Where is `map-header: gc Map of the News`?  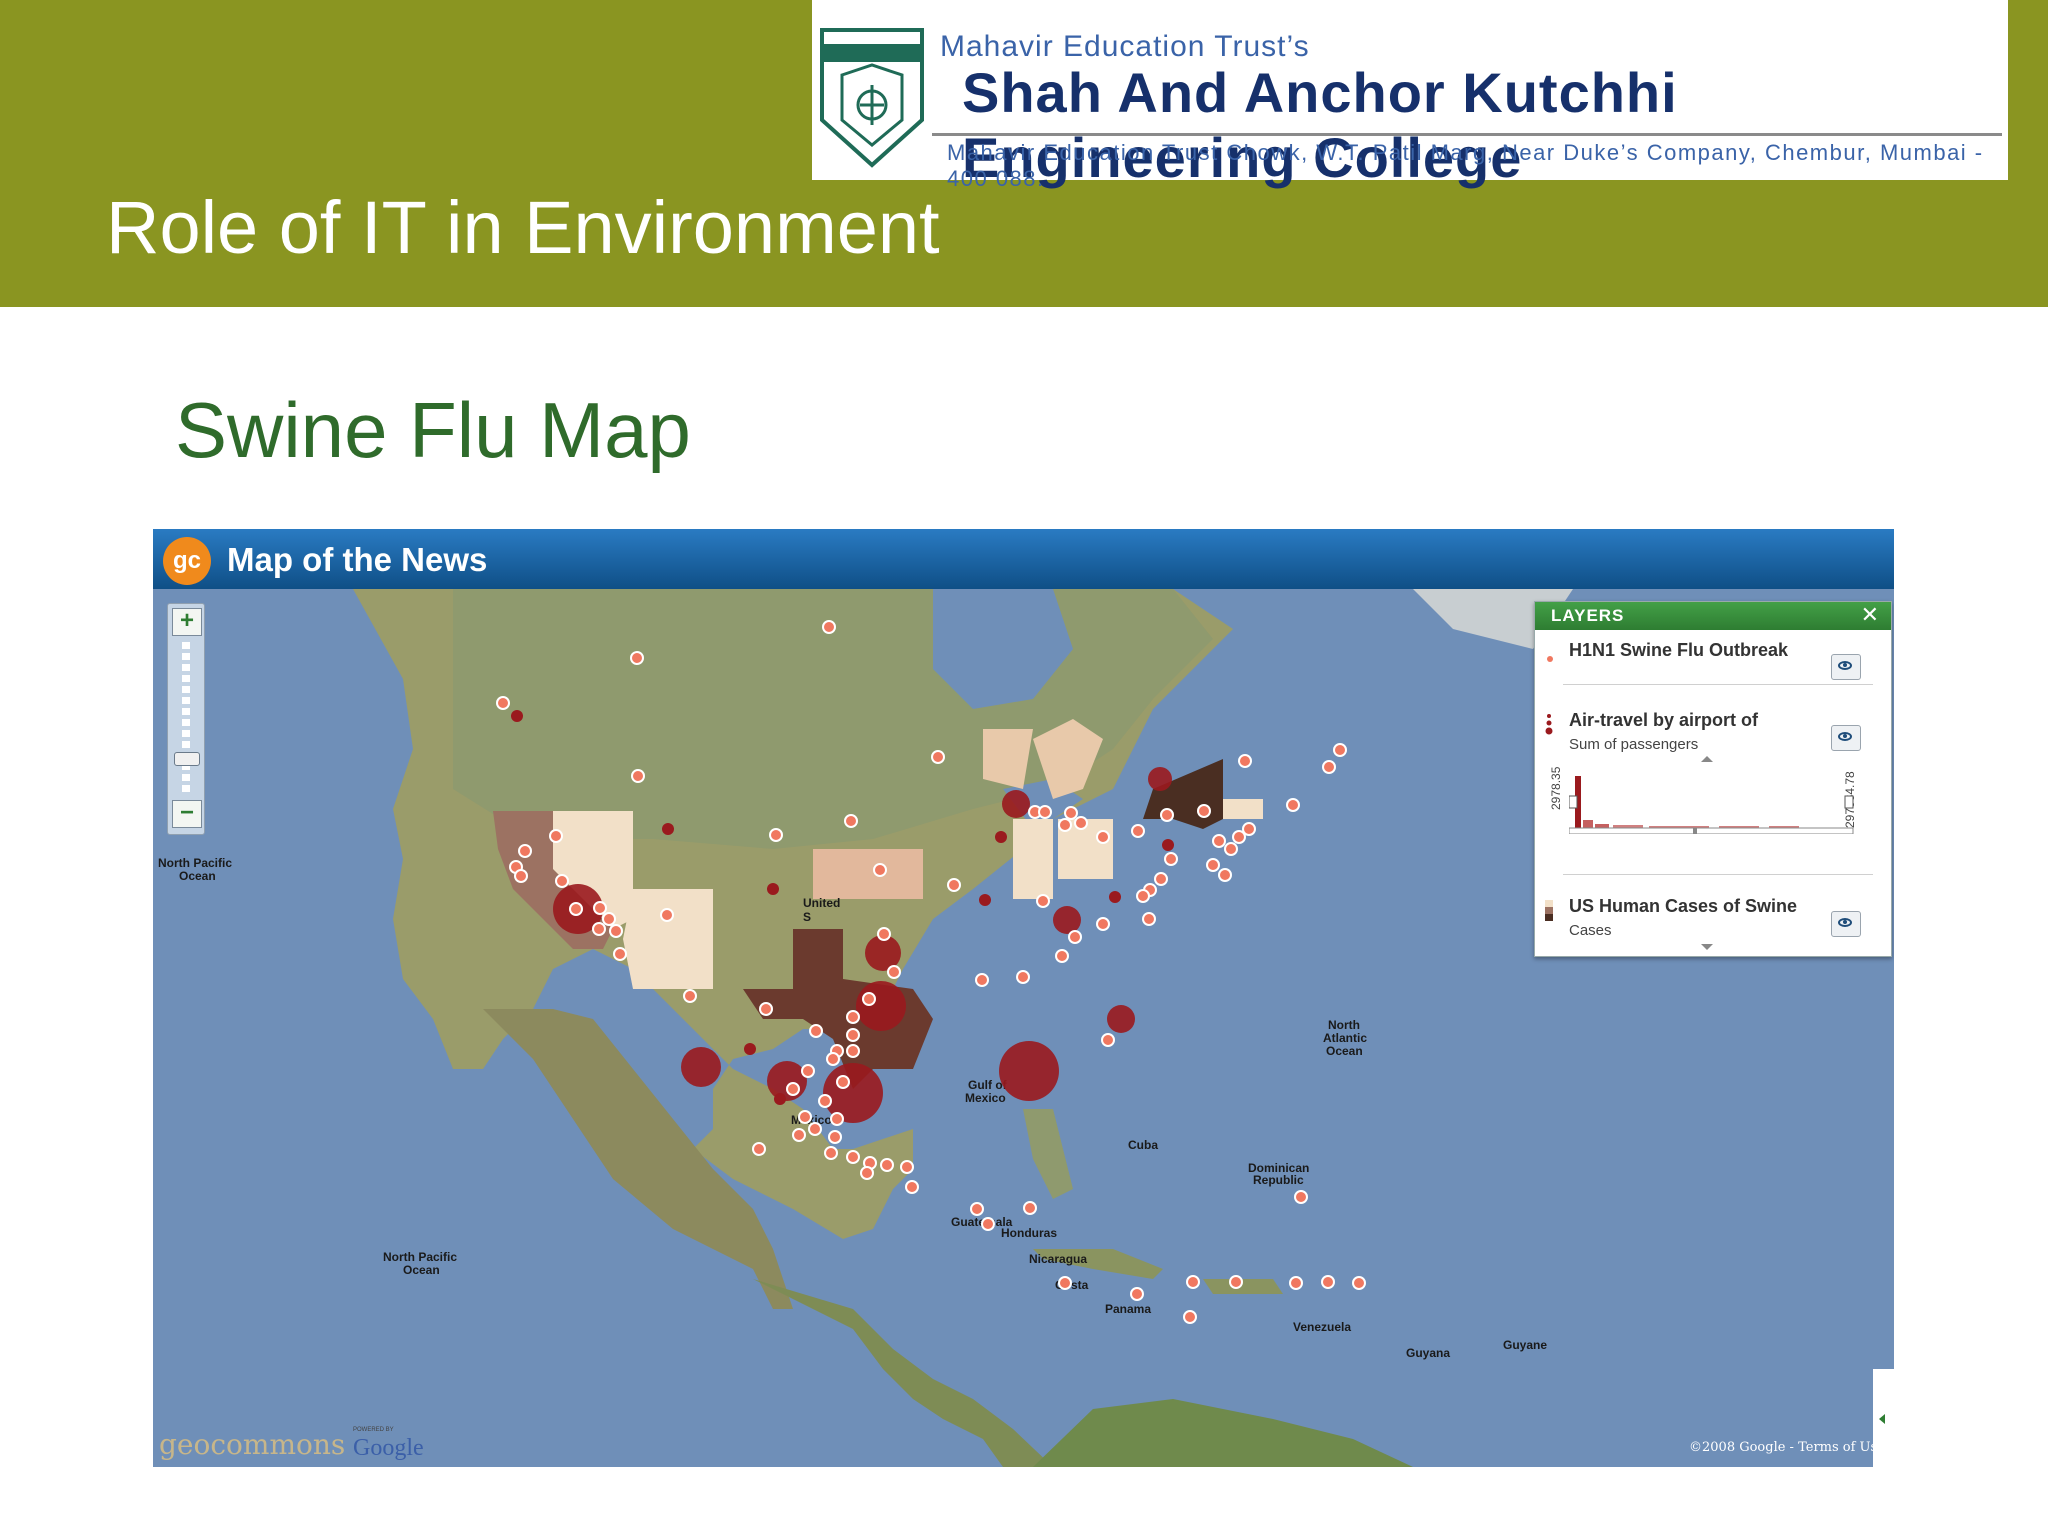
map-header: gc Map of the News is located at coordinates (1023, 559).